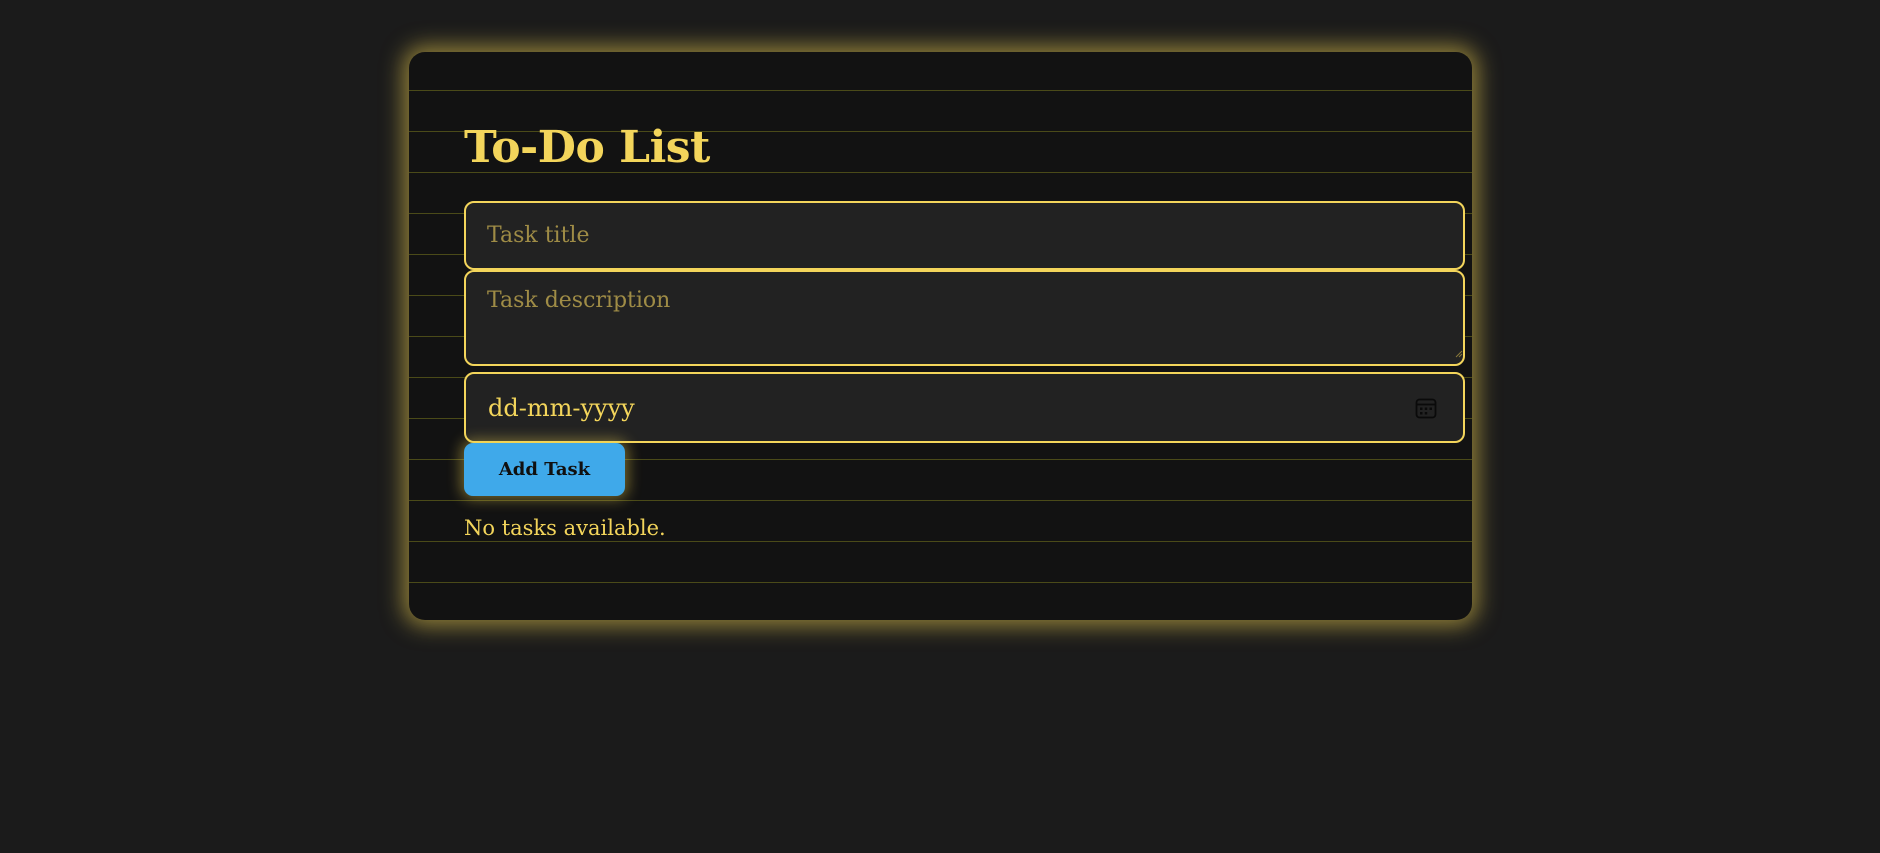 This screenshot has height=853, width=1880. Describe the element at coordinates (964, 407) in the screenshot. I see `task-date-input: dd-mm-yyyy` at that location.